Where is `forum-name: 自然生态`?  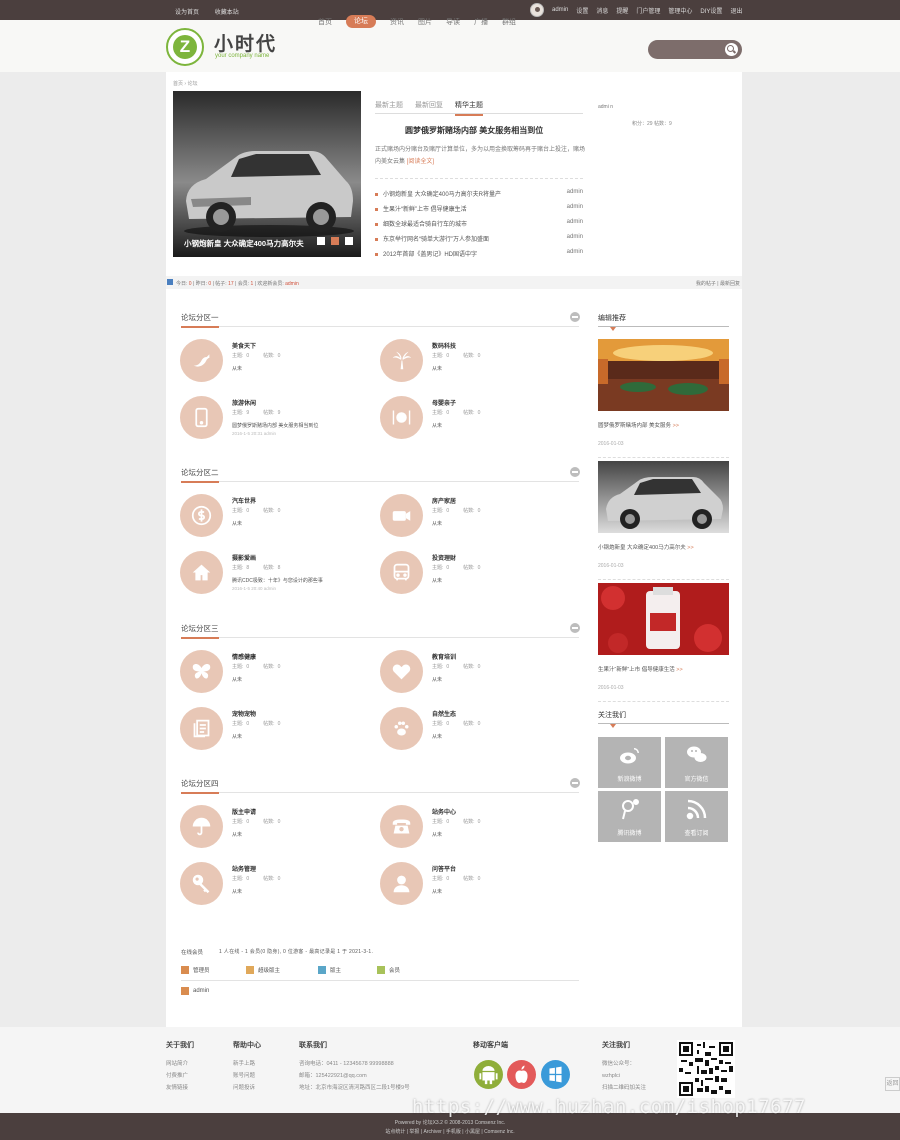 forum-name: 自然生态 is located at coordinates (444, 713).